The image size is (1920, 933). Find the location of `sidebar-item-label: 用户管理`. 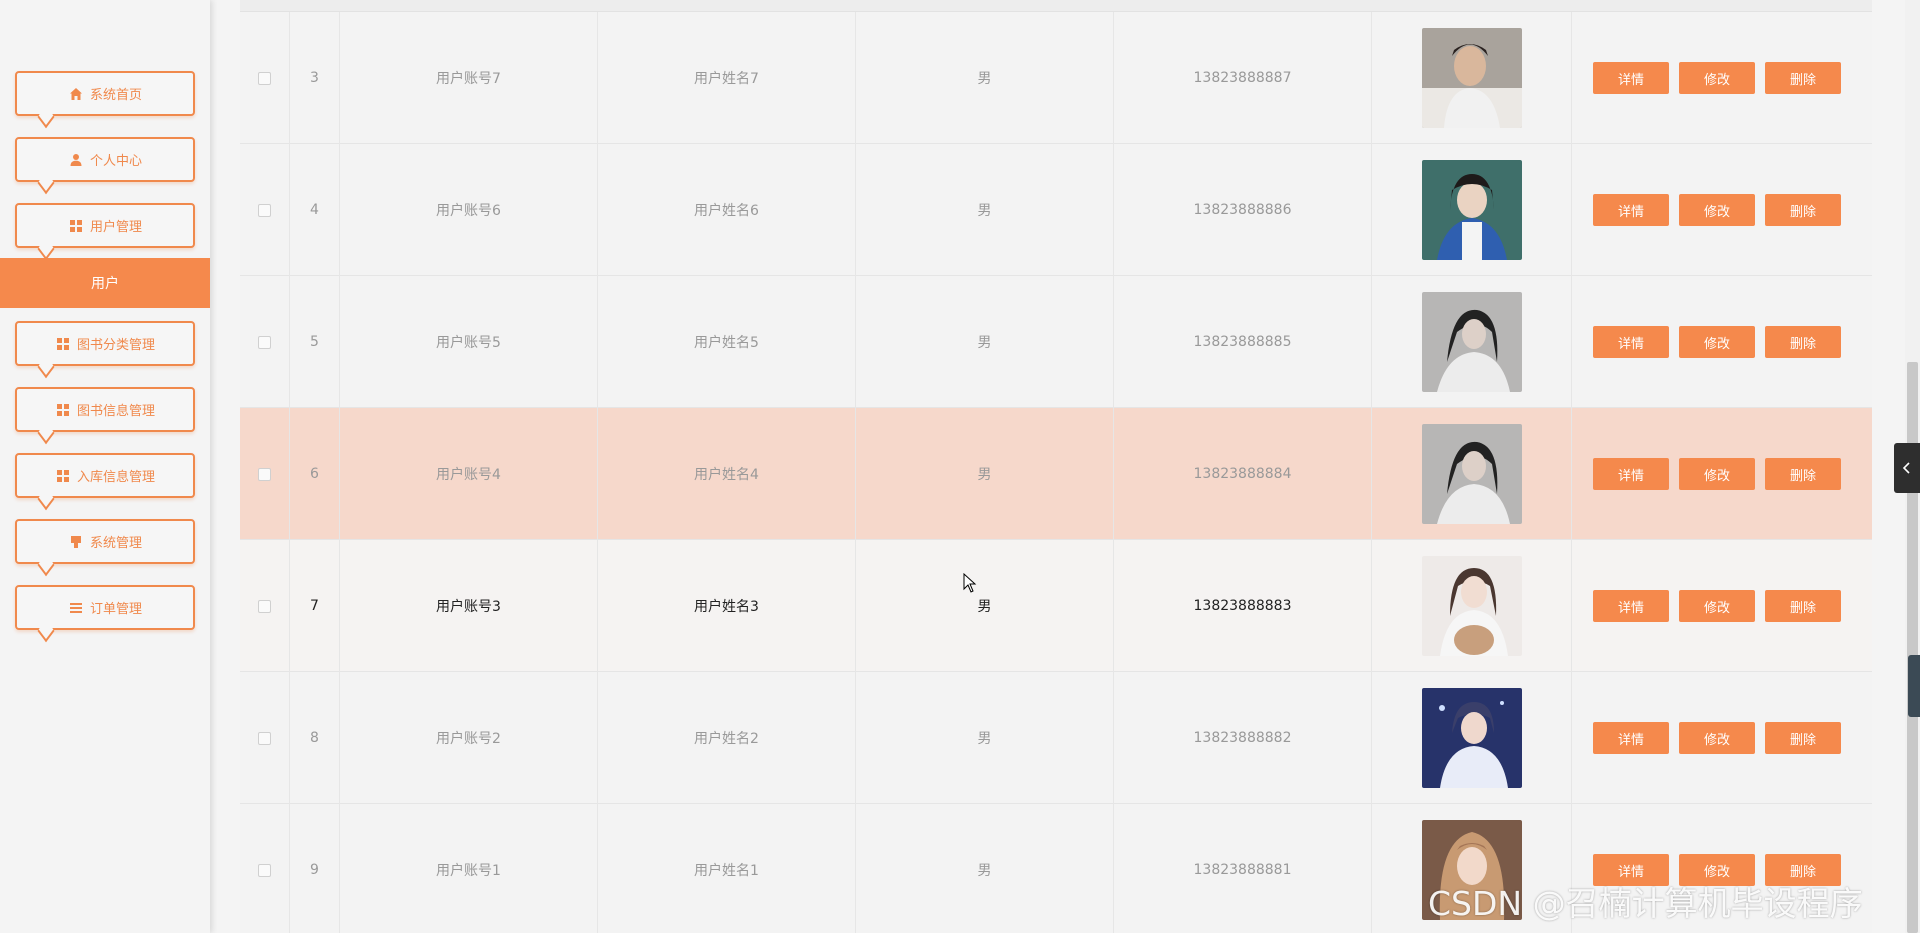

sidebar-item-label: 用户管理 is located at coordinates (115, 227).